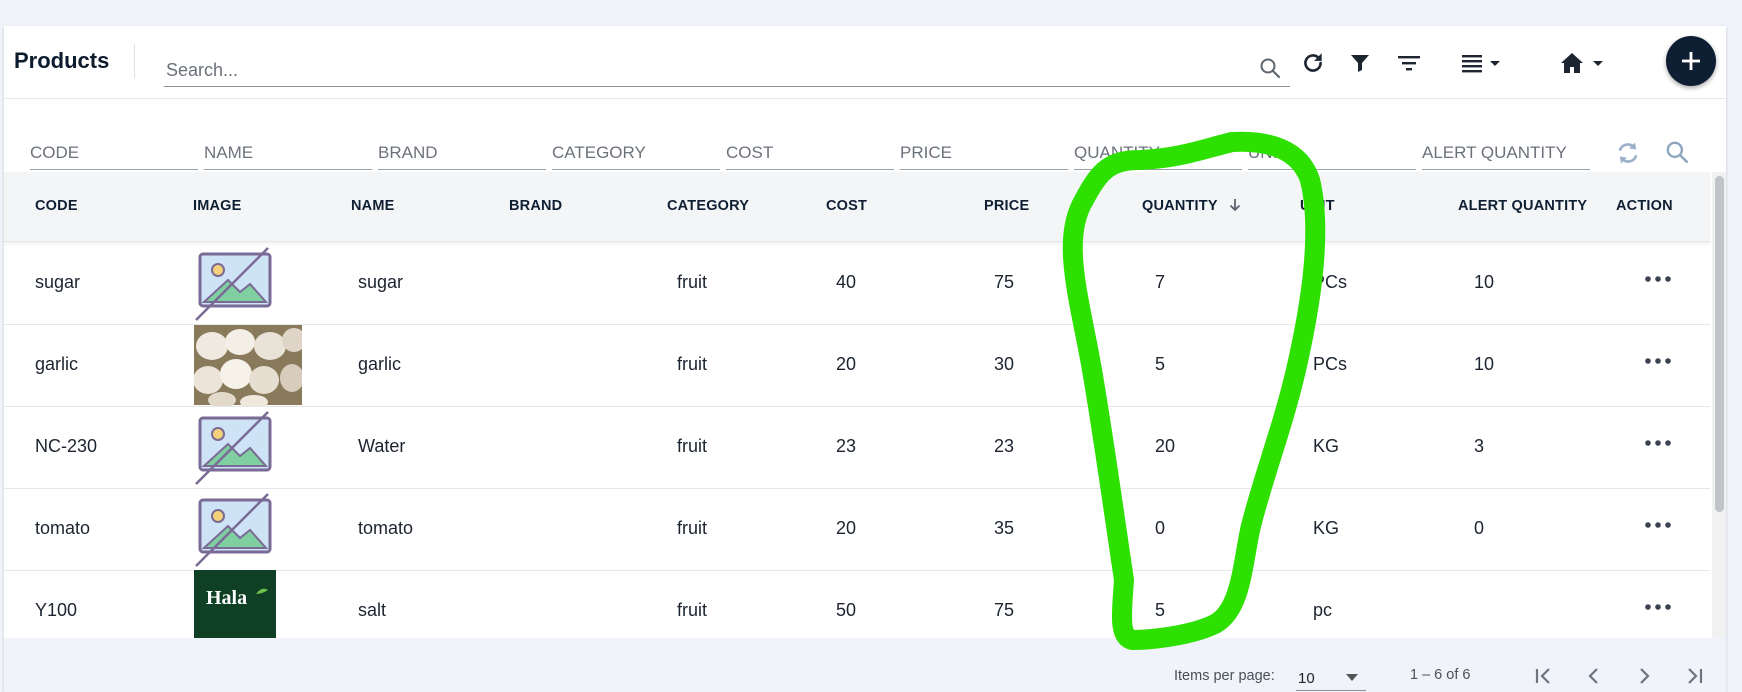 This screenshot has width=1742, height=692. What do you see at coordinates (58, 282) in the screenshot?
I see `cell-code: sugar` at bounding box center [58, 282].